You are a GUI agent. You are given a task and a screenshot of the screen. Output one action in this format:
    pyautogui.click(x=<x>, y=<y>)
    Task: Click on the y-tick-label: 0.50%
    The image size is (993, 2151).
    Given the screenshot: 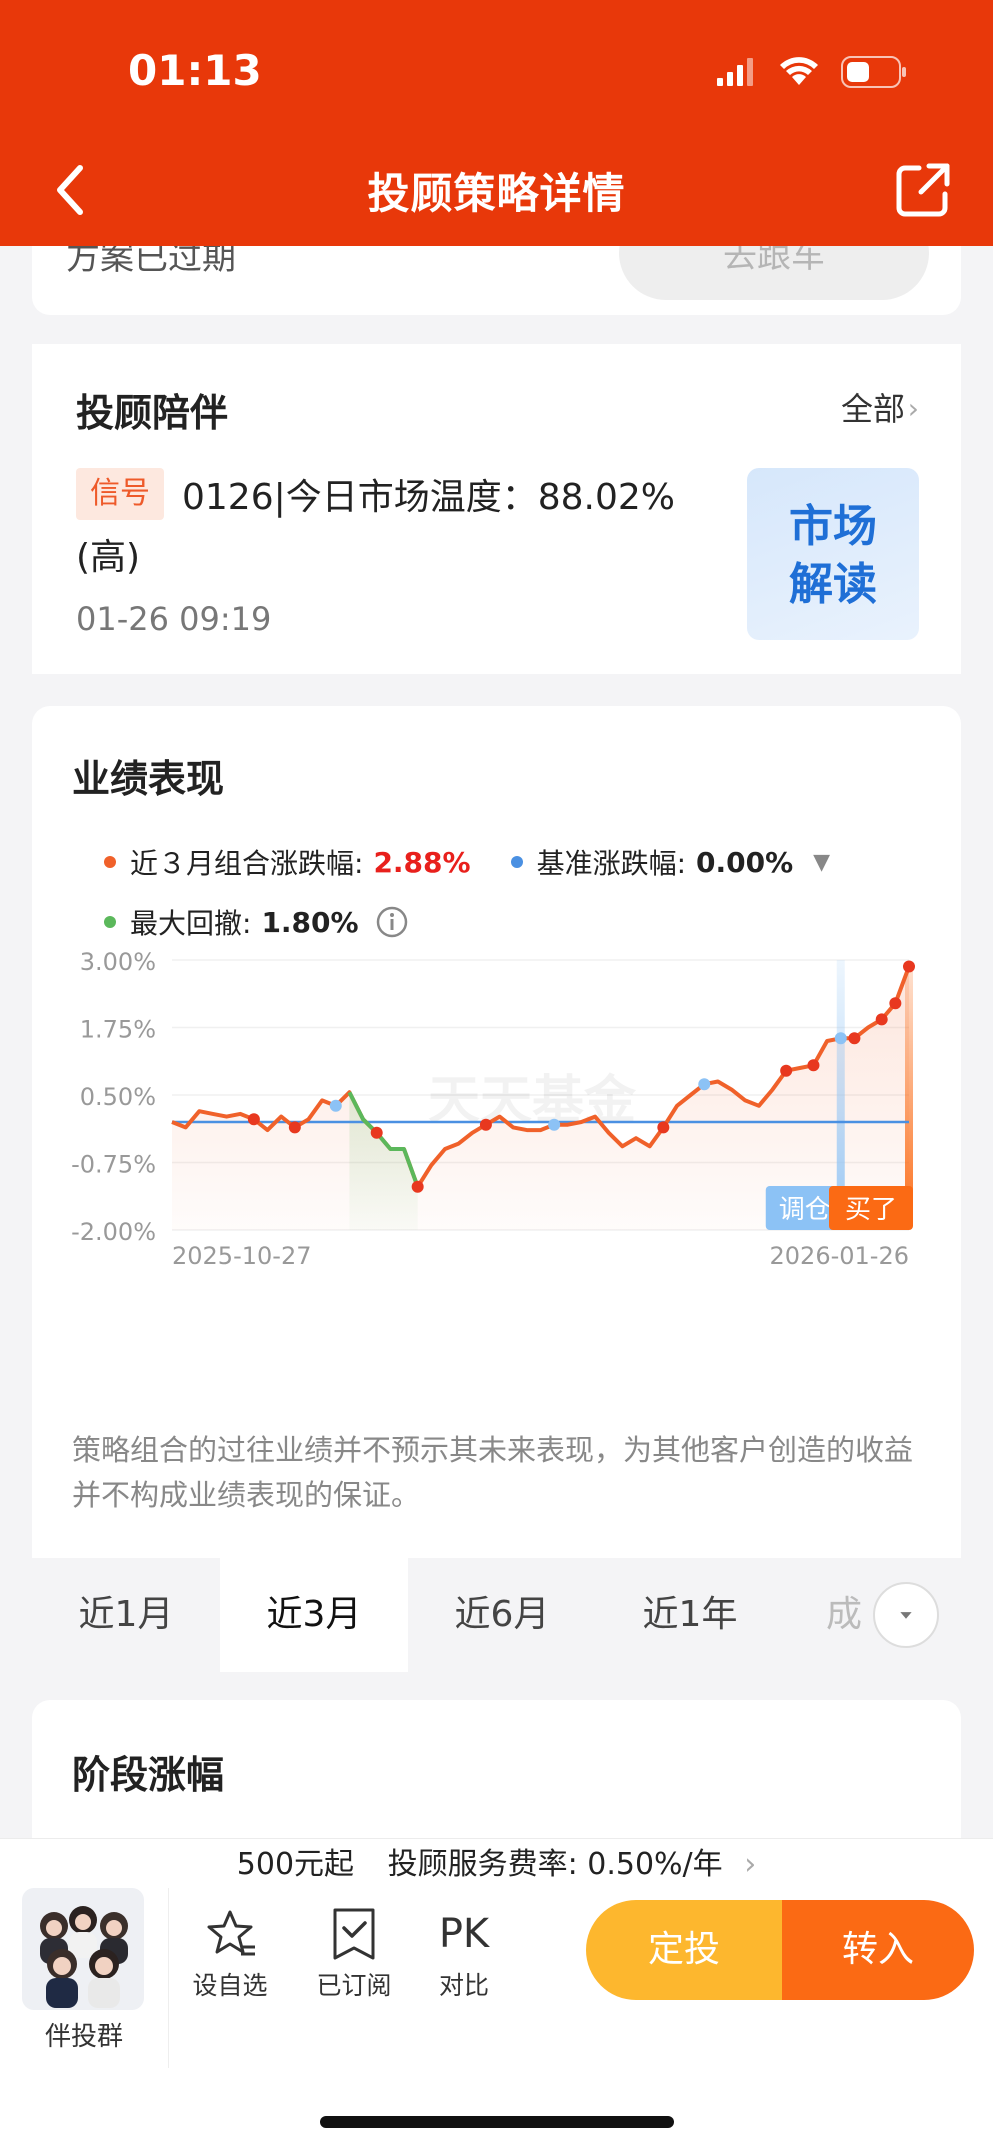 What is the action you would take?
    pyautogui.click(x=118, y=1097)
    